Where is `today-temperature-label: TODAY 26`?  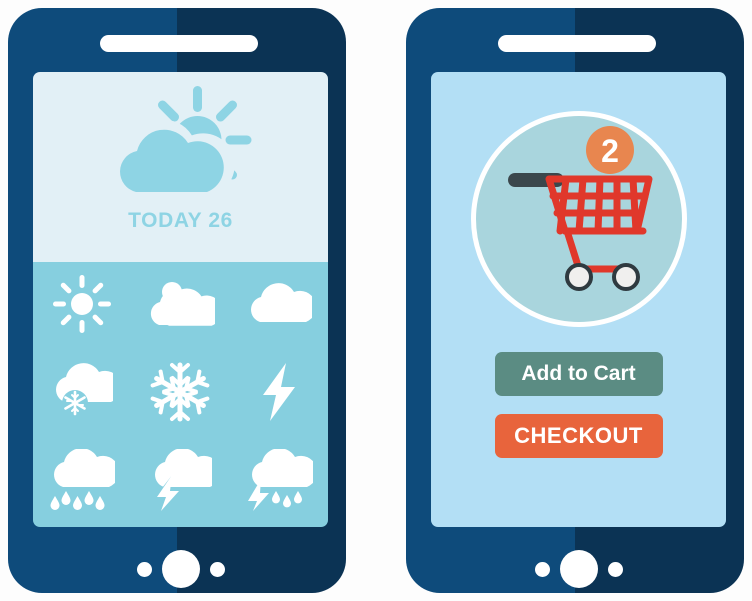
today-temperature-label: TODAY 26 is located at coordinates (180, 220).